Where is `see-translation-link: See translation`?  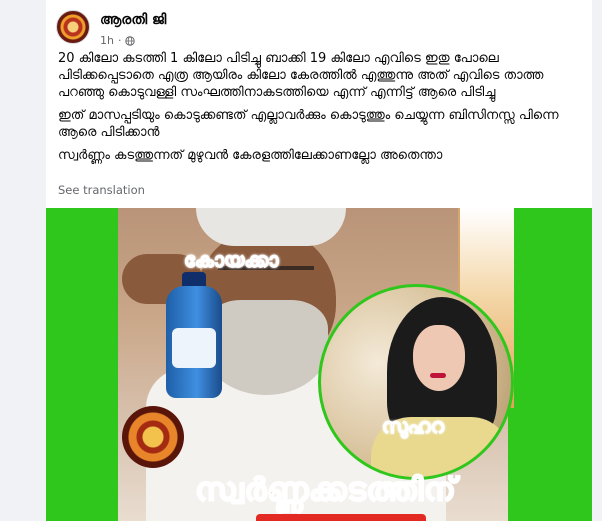 see-translation-link: See translation is located at coordinates (101, 190).